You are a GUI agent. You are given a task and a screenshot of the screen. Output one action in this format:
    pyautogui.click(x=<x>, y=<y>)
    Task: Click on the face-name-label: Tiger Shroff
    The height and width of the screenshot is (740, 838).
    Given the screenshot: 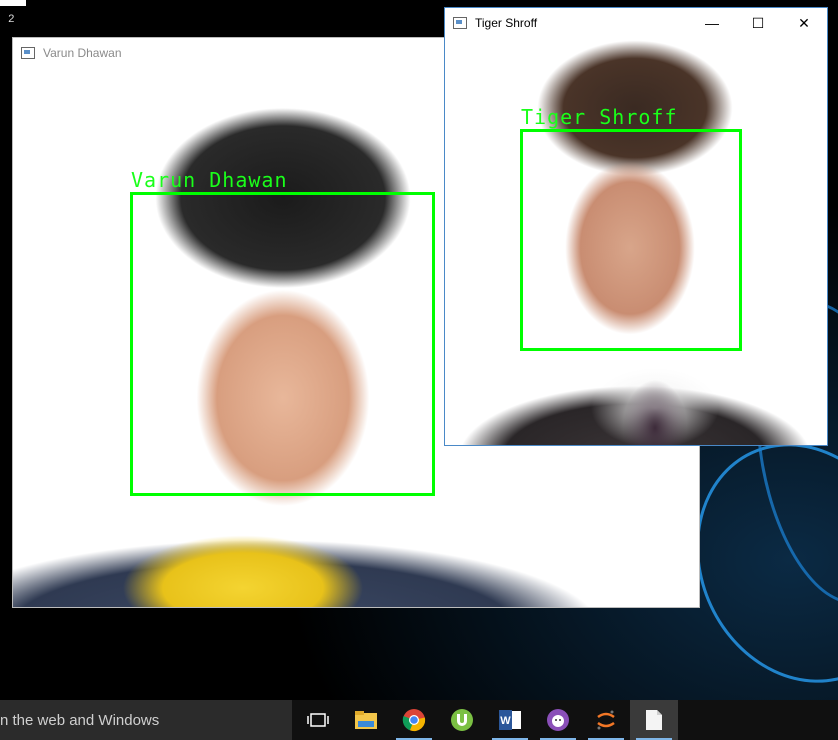 What is the action you would take?
    pyautogui.click(x=599, y=117)
    